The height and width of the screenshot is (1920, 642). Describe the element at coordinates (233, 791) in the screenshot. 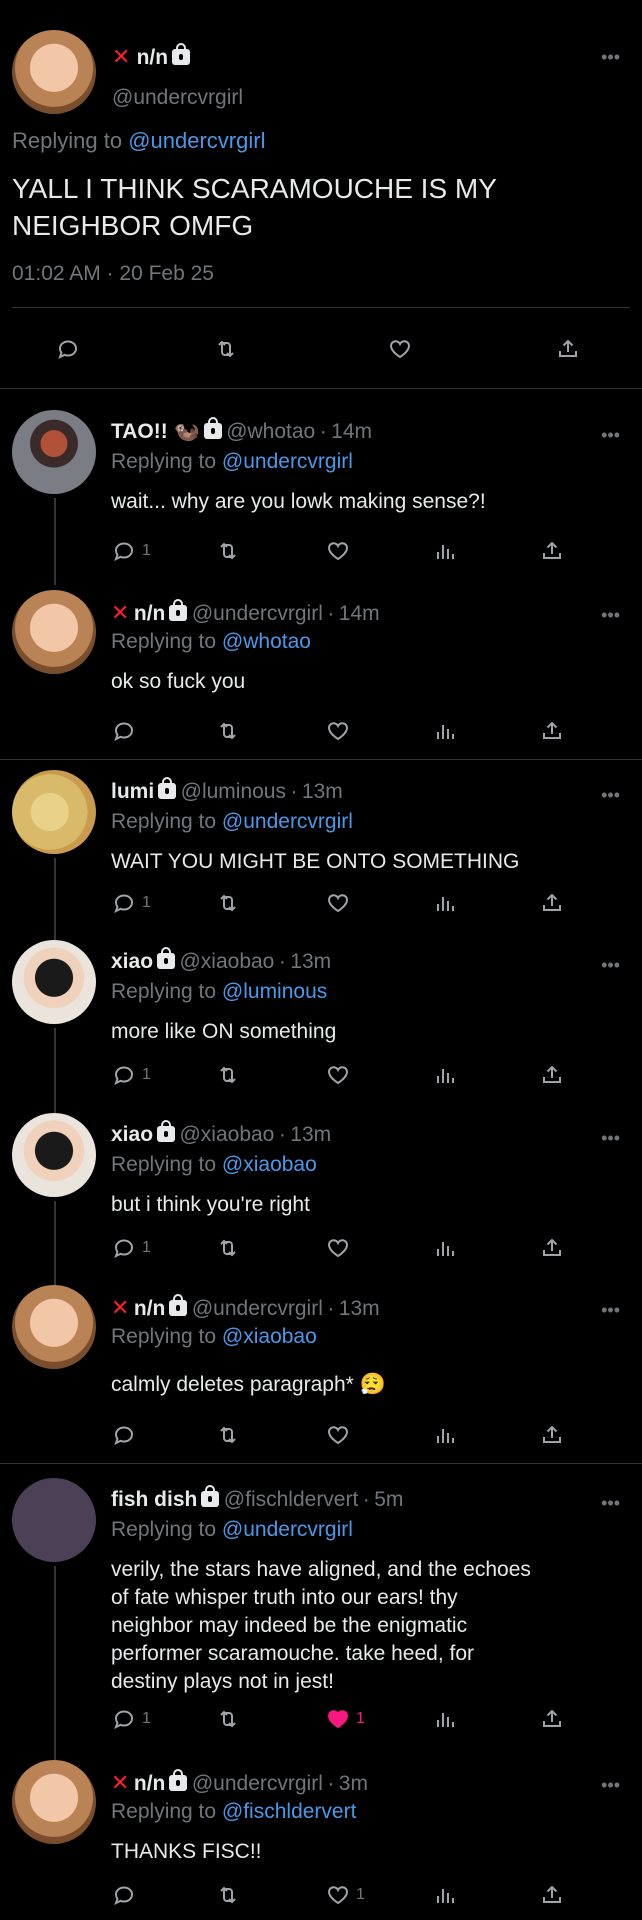

I see `author-handle: @luminous` at that location.